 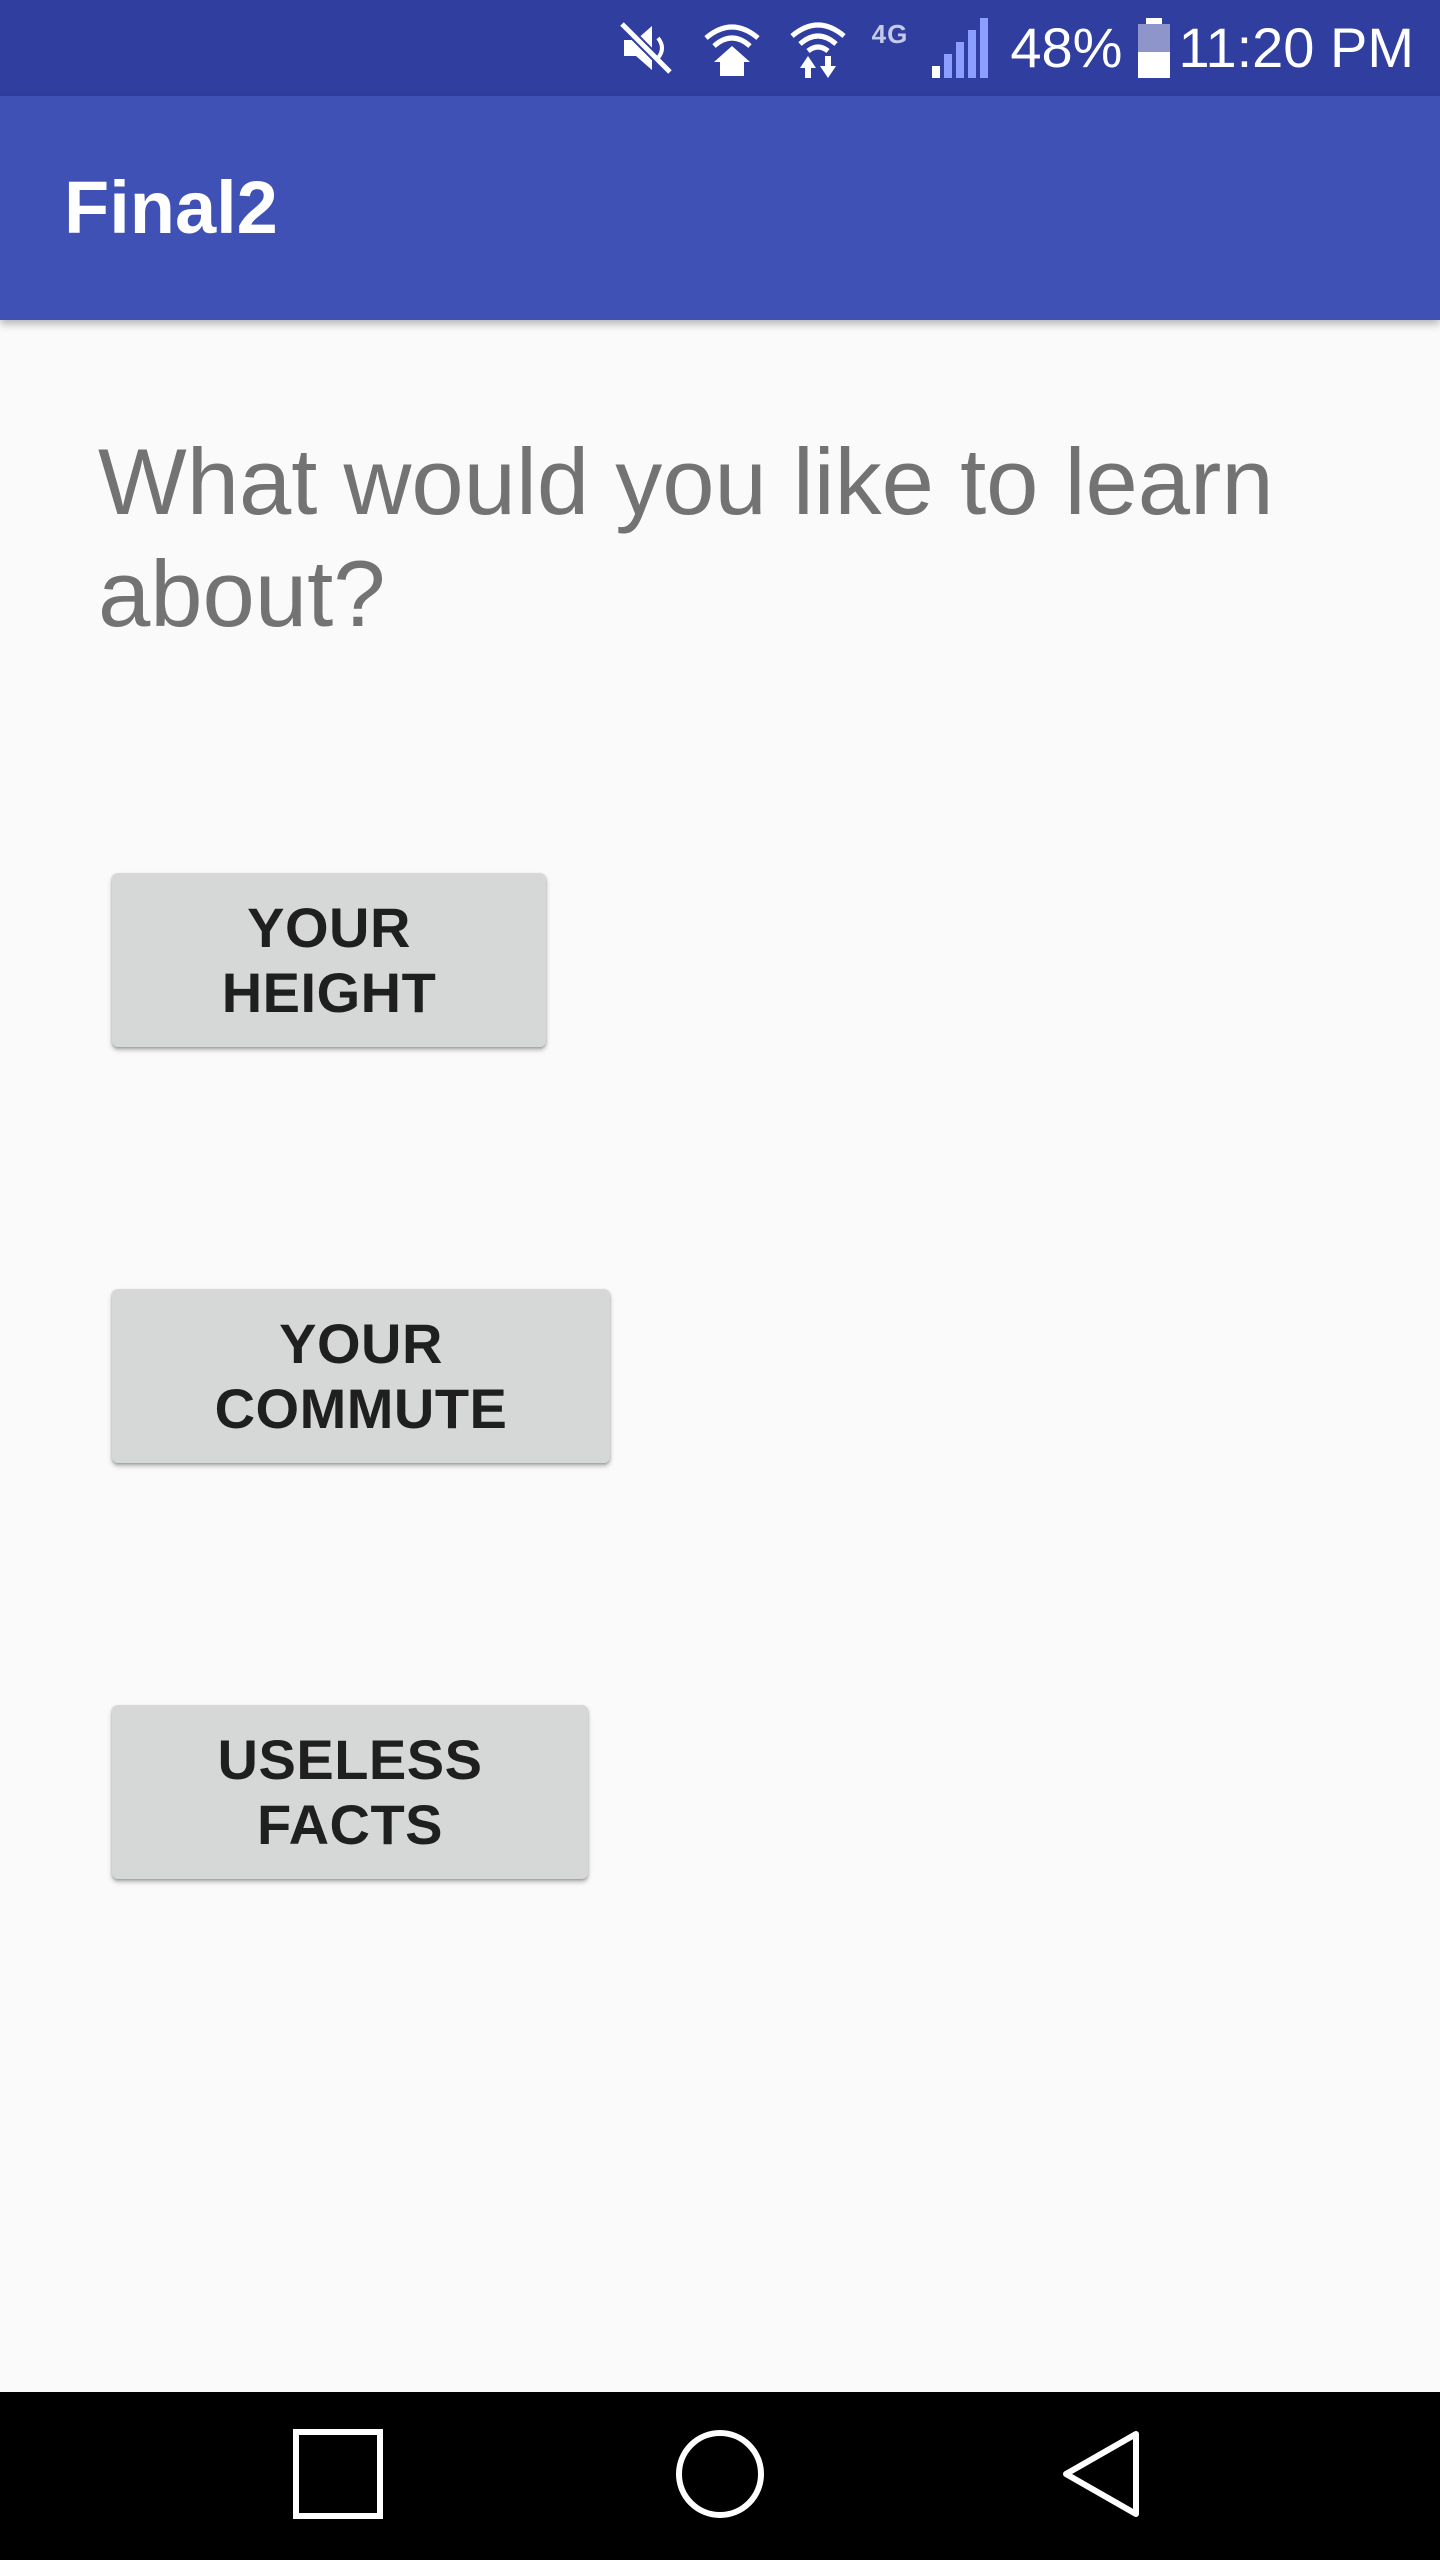 I want to click on status-icons: 4G 48% 11:20 PM, so click(x=1003, y=48).